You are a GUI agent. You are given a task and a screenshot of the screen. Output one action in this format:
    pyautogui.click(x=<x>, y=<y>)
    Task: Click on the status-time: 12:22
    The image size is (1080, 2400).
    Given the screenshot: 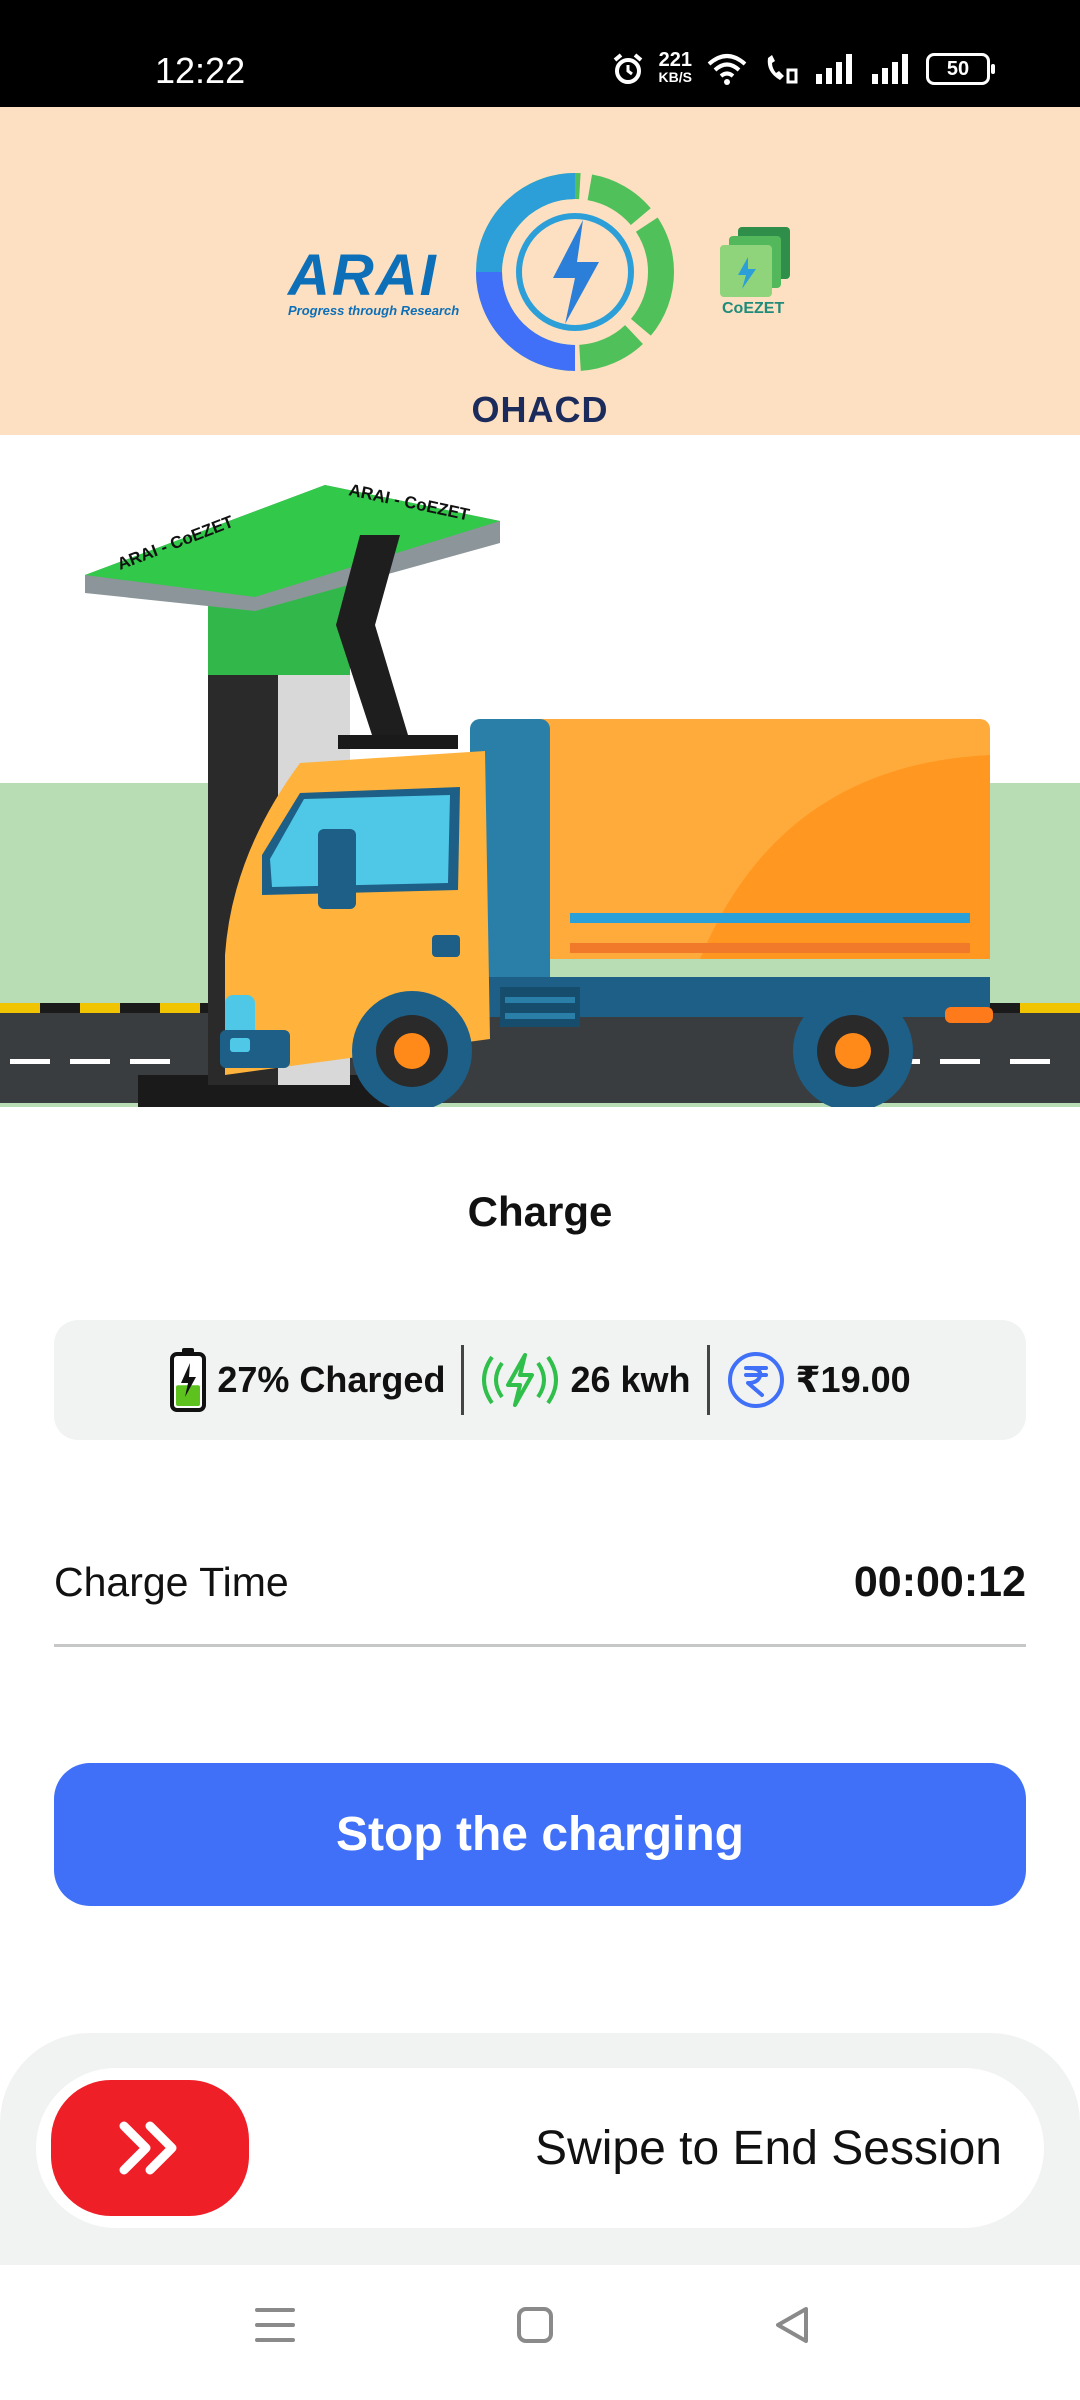 What is the action you would take?
    pyautogui.click(x=200, y=70)
    